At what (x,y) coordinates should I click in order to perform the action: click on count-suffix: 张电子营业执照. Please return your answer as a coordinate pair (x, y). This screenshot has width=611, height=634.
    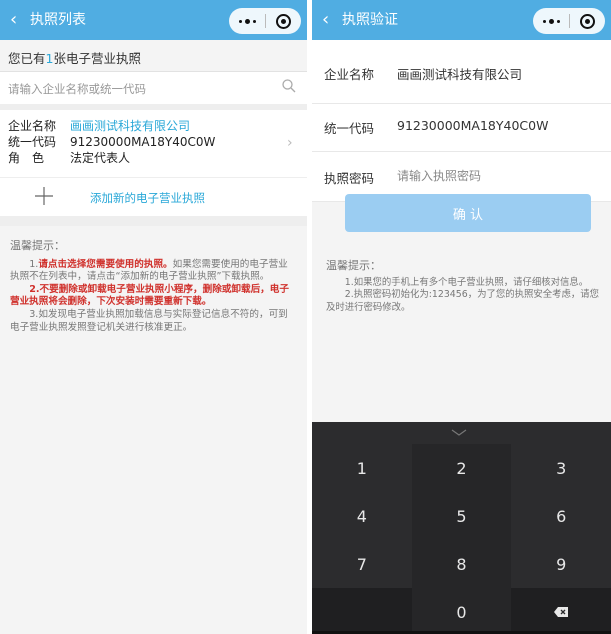
    Looking at the image, I should click on (97, 58).